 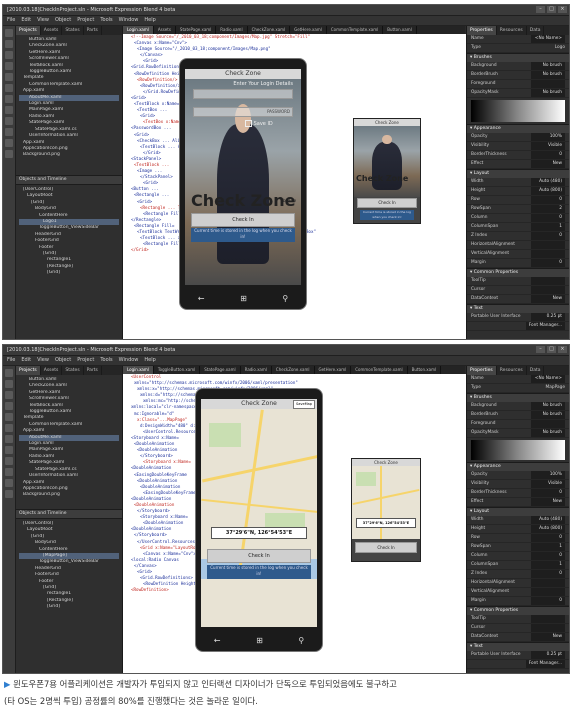 What do you see at coordinates (165, 30) in the screenshot?
I see `doc-tab: Assets` at bounding box center [165, 30].